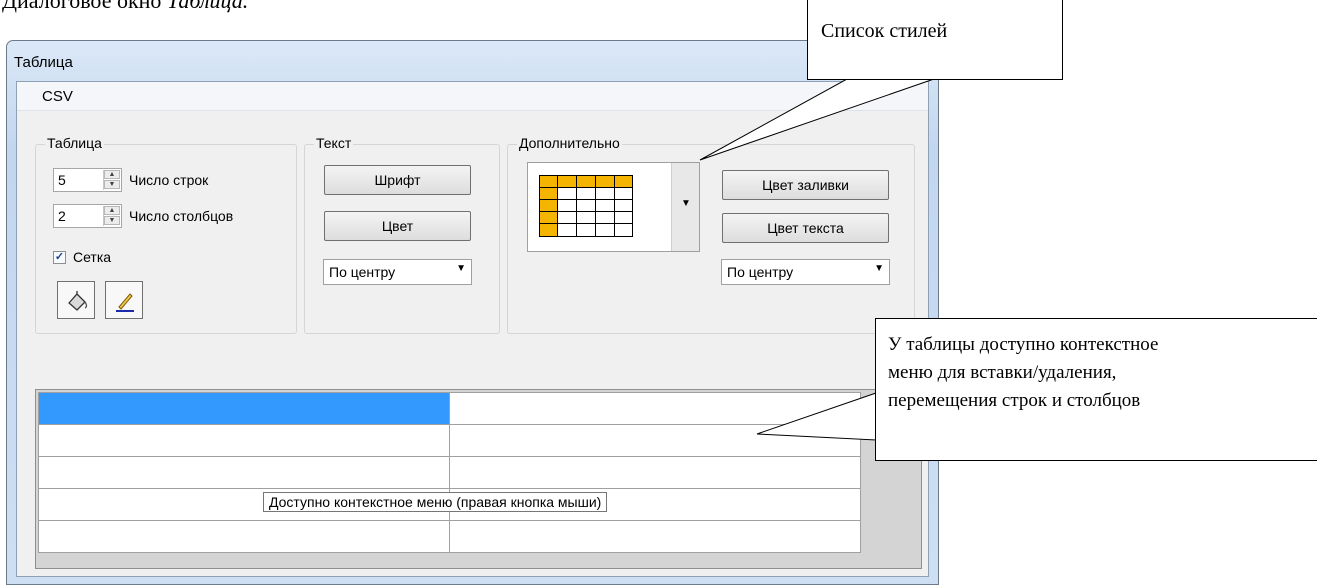 The width and height of the screenshot is (1317, 587). What do you see at coordinates (1023, 344) in the screenshot?
I see `callout-context-line-1: У таблицы доступно контекстное` at bounding box center [1023, 344].